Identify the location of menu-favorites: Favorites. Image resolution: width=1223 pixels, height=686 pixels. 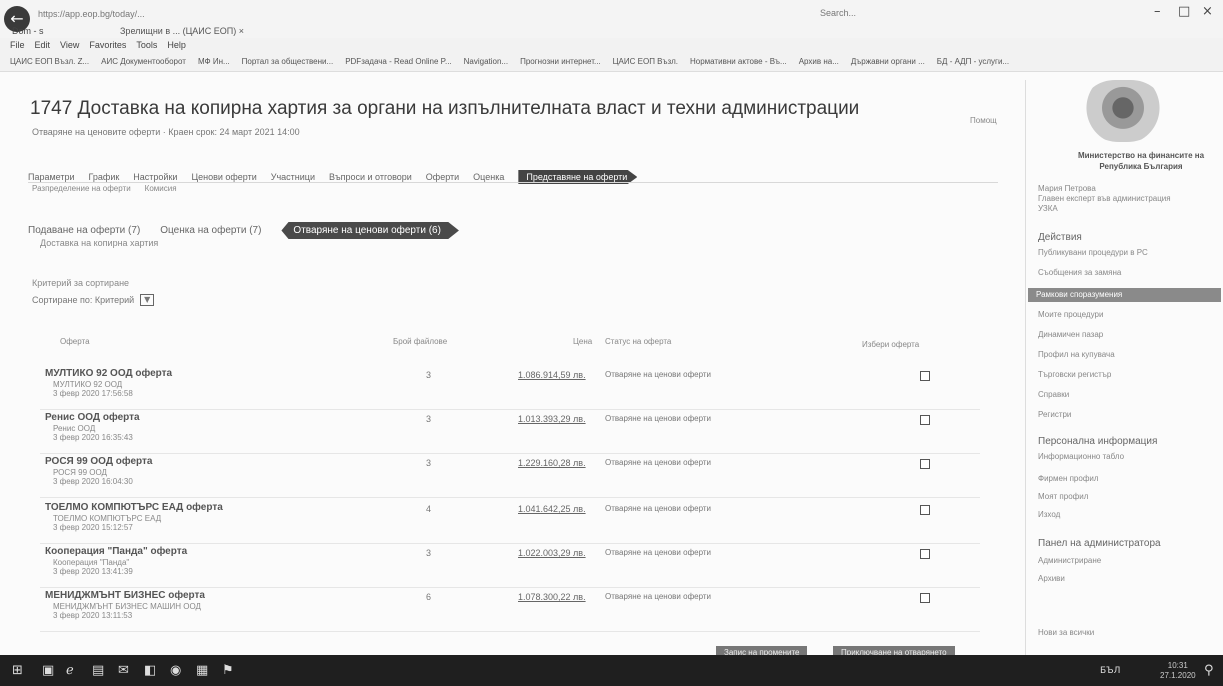
(107, 45).